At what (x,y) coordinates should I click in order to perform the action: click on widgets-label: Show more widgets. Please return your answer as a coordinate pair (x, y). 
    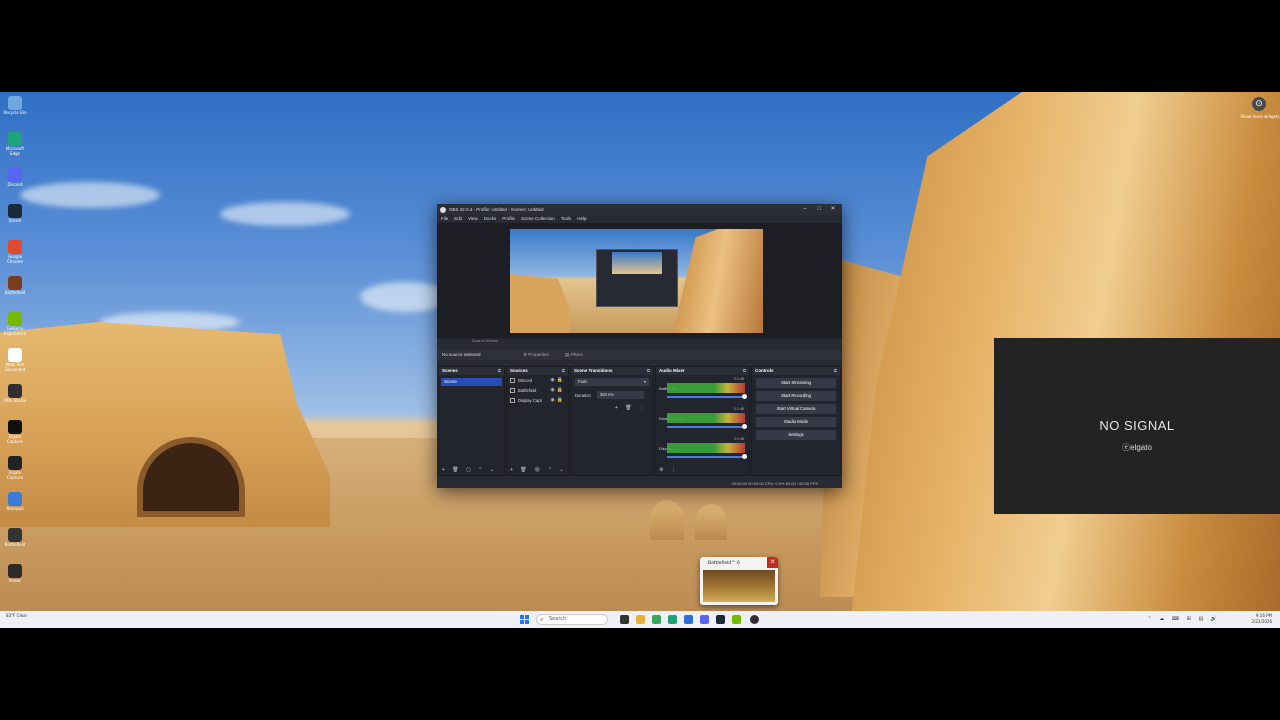
    Looking at the image, I should click on (1260, 116).